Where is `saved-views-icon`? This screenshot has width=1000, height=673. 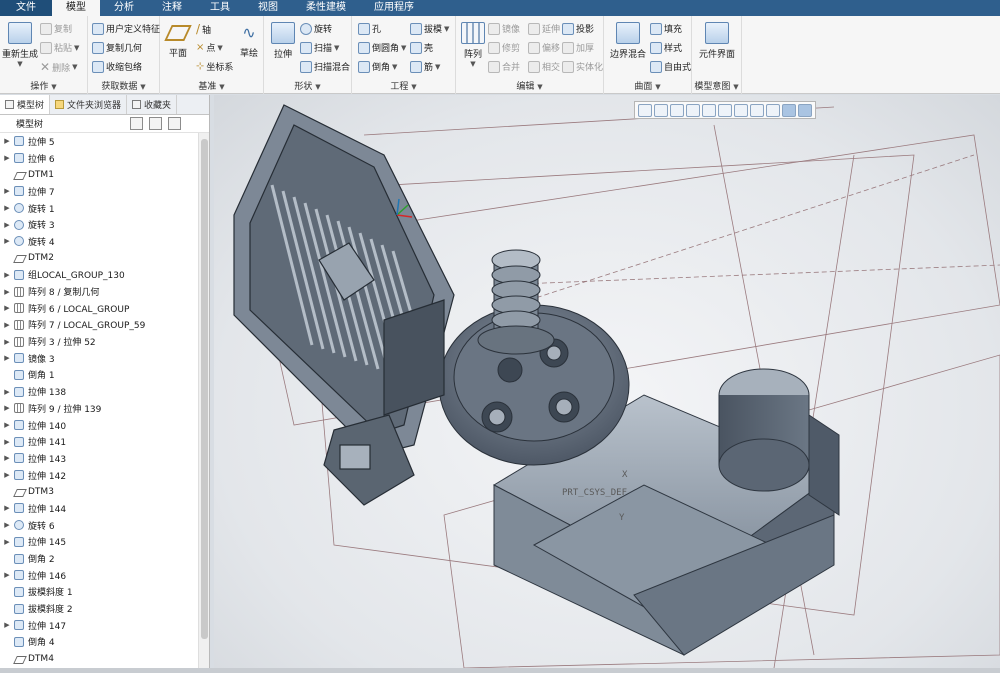
saved-views-icon is located at coordinates (725, 110).